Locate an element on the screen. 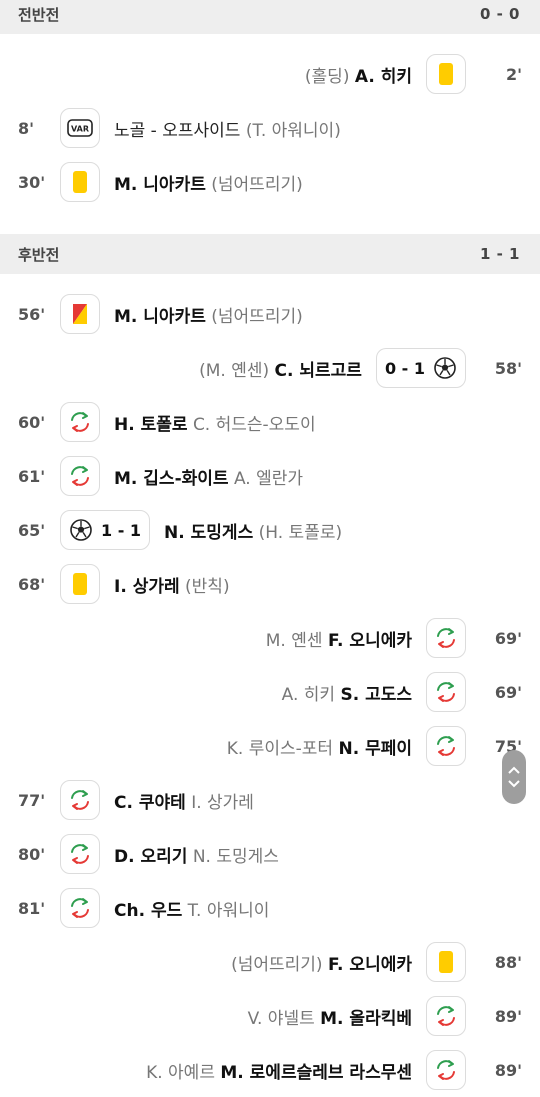 This screenshot has width=540, height=1097. event-row: V. 야넬트 M. 올라킥베 89' is located at coordinates (270, 1016).